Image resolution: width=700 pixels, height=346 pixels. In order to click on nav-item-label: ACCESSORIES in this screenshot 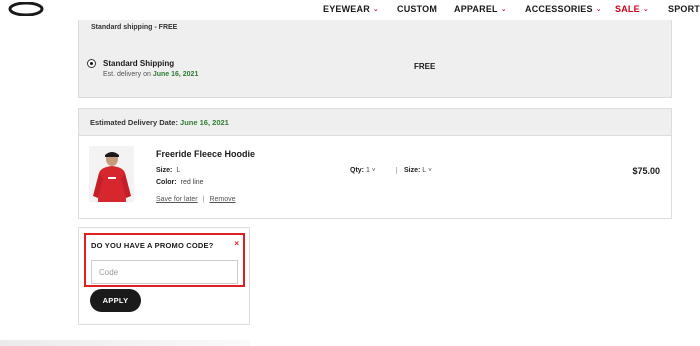, I will do `click(559, 9)`.